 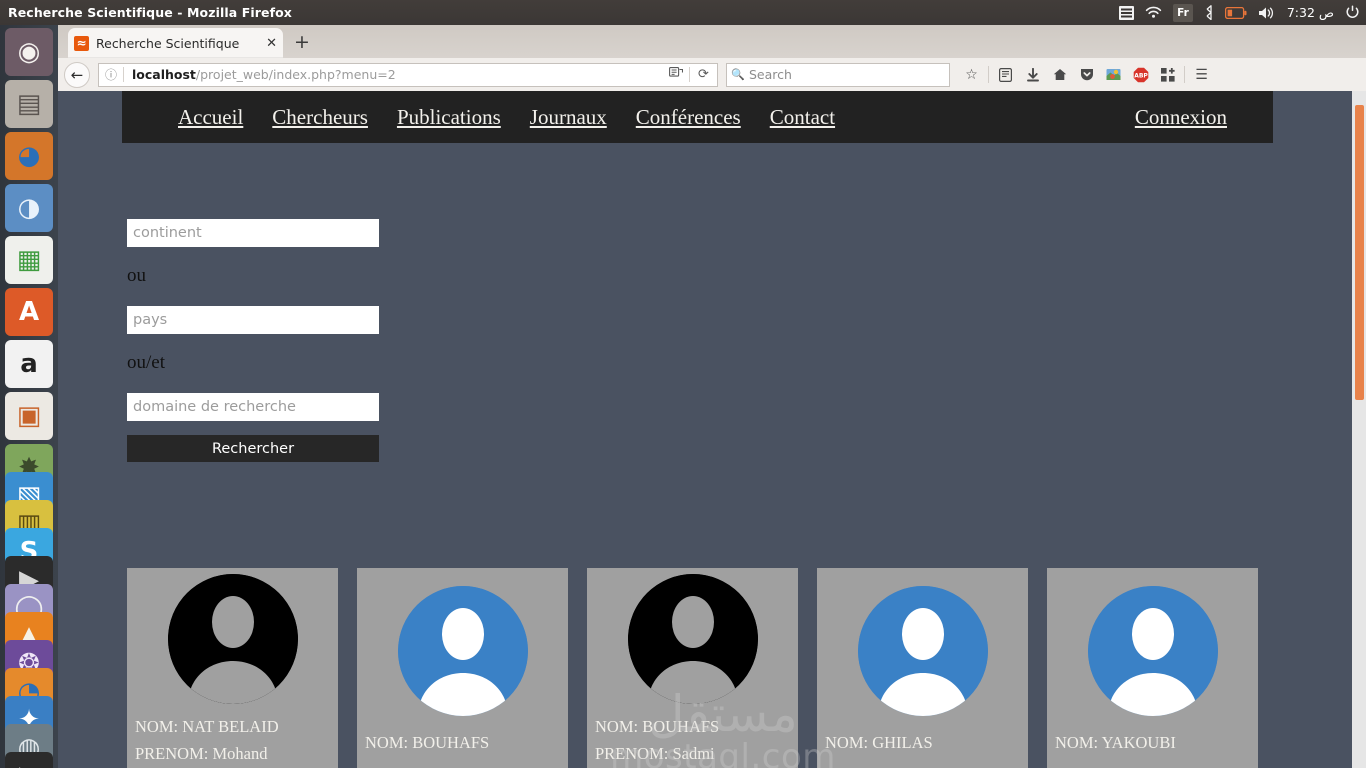 I want to click on reader-mode-icon, so click(x=675, y=74).